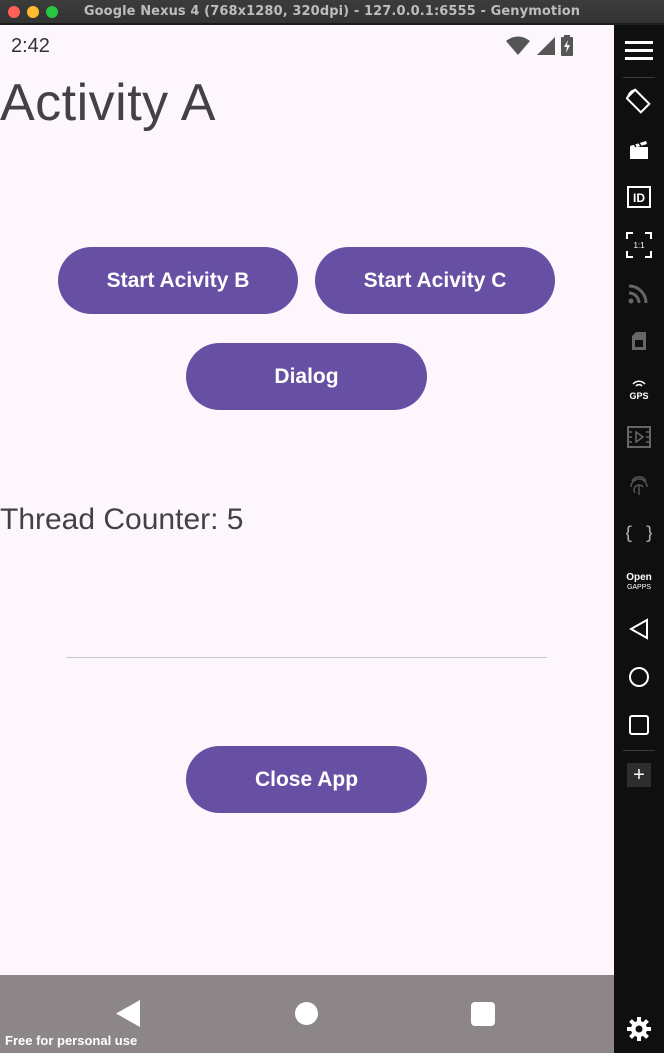 Image resolution: width=664 pixels, height=1053 pixels. I want to click on navigation-bar: Free for personal use, so click(307, 1014).